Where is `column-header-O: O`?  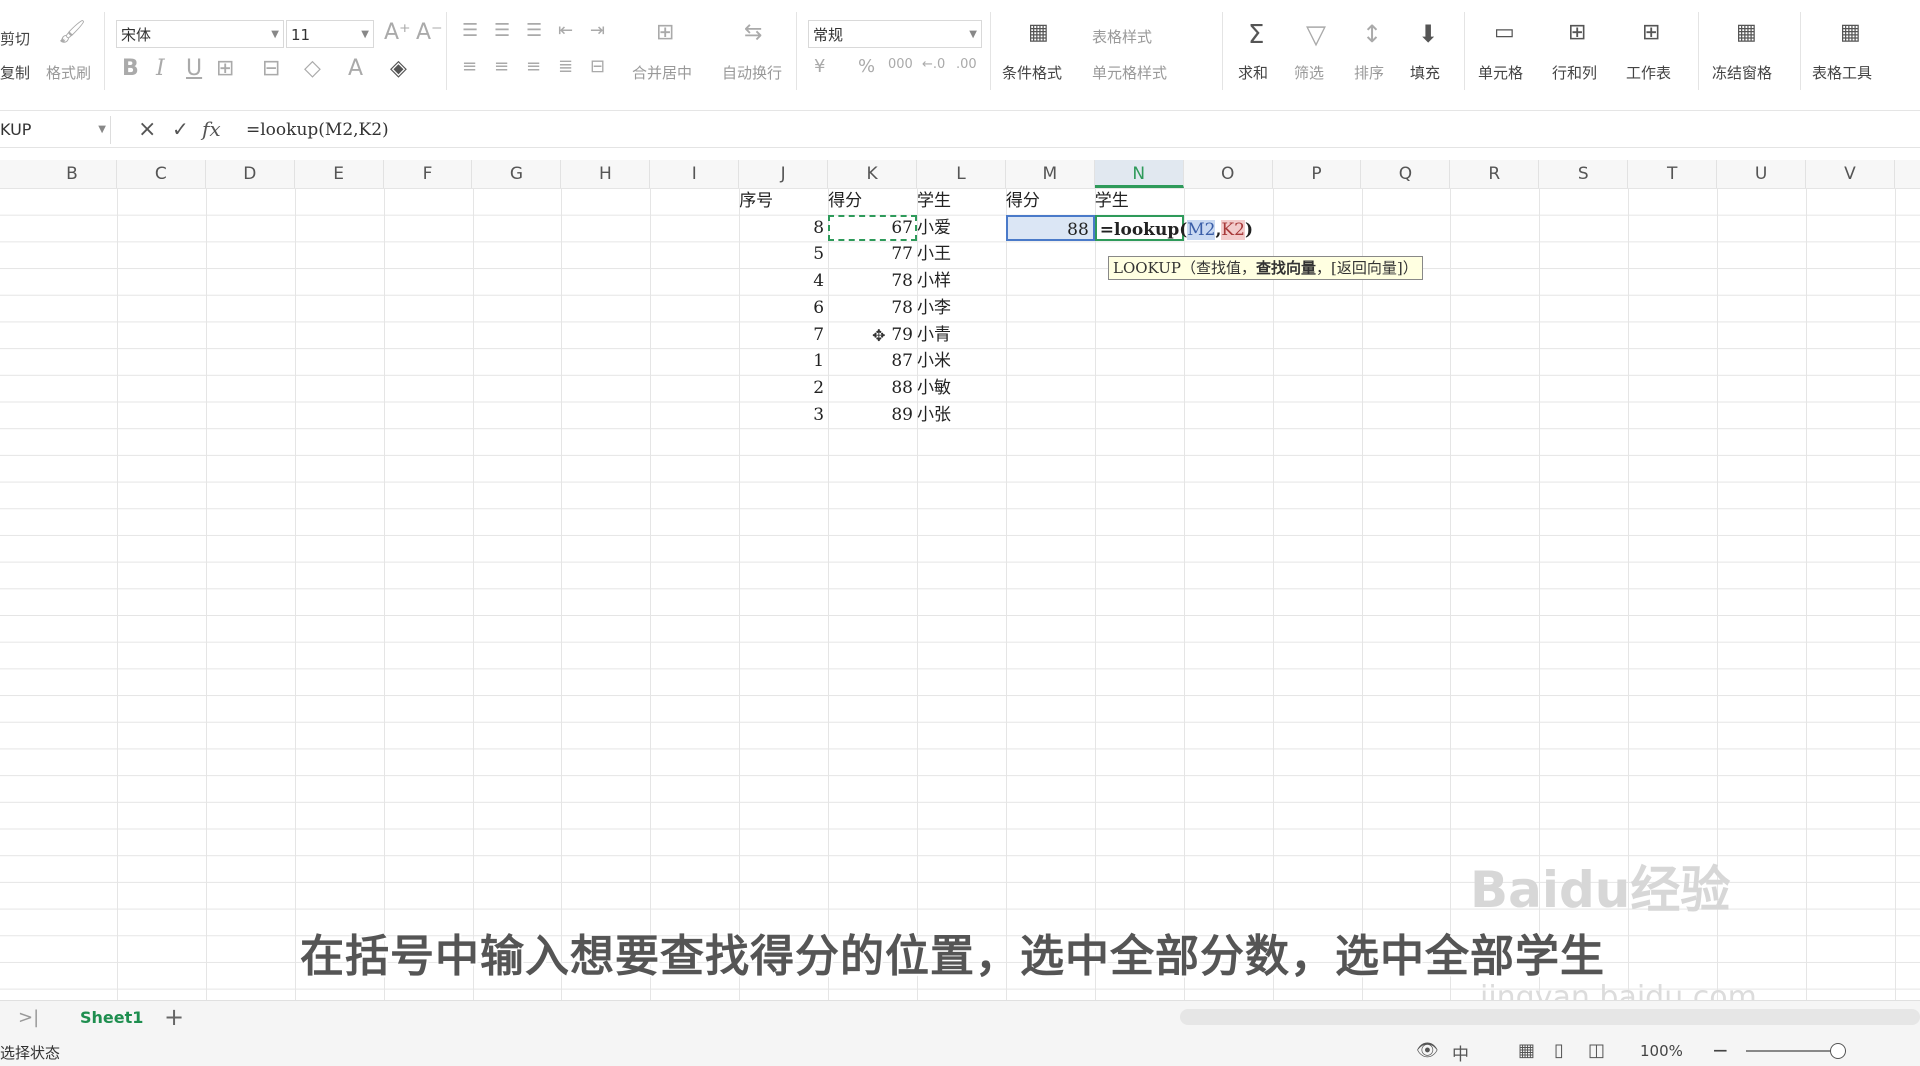 column-header-O: O is located at coordinates (1228, 174).